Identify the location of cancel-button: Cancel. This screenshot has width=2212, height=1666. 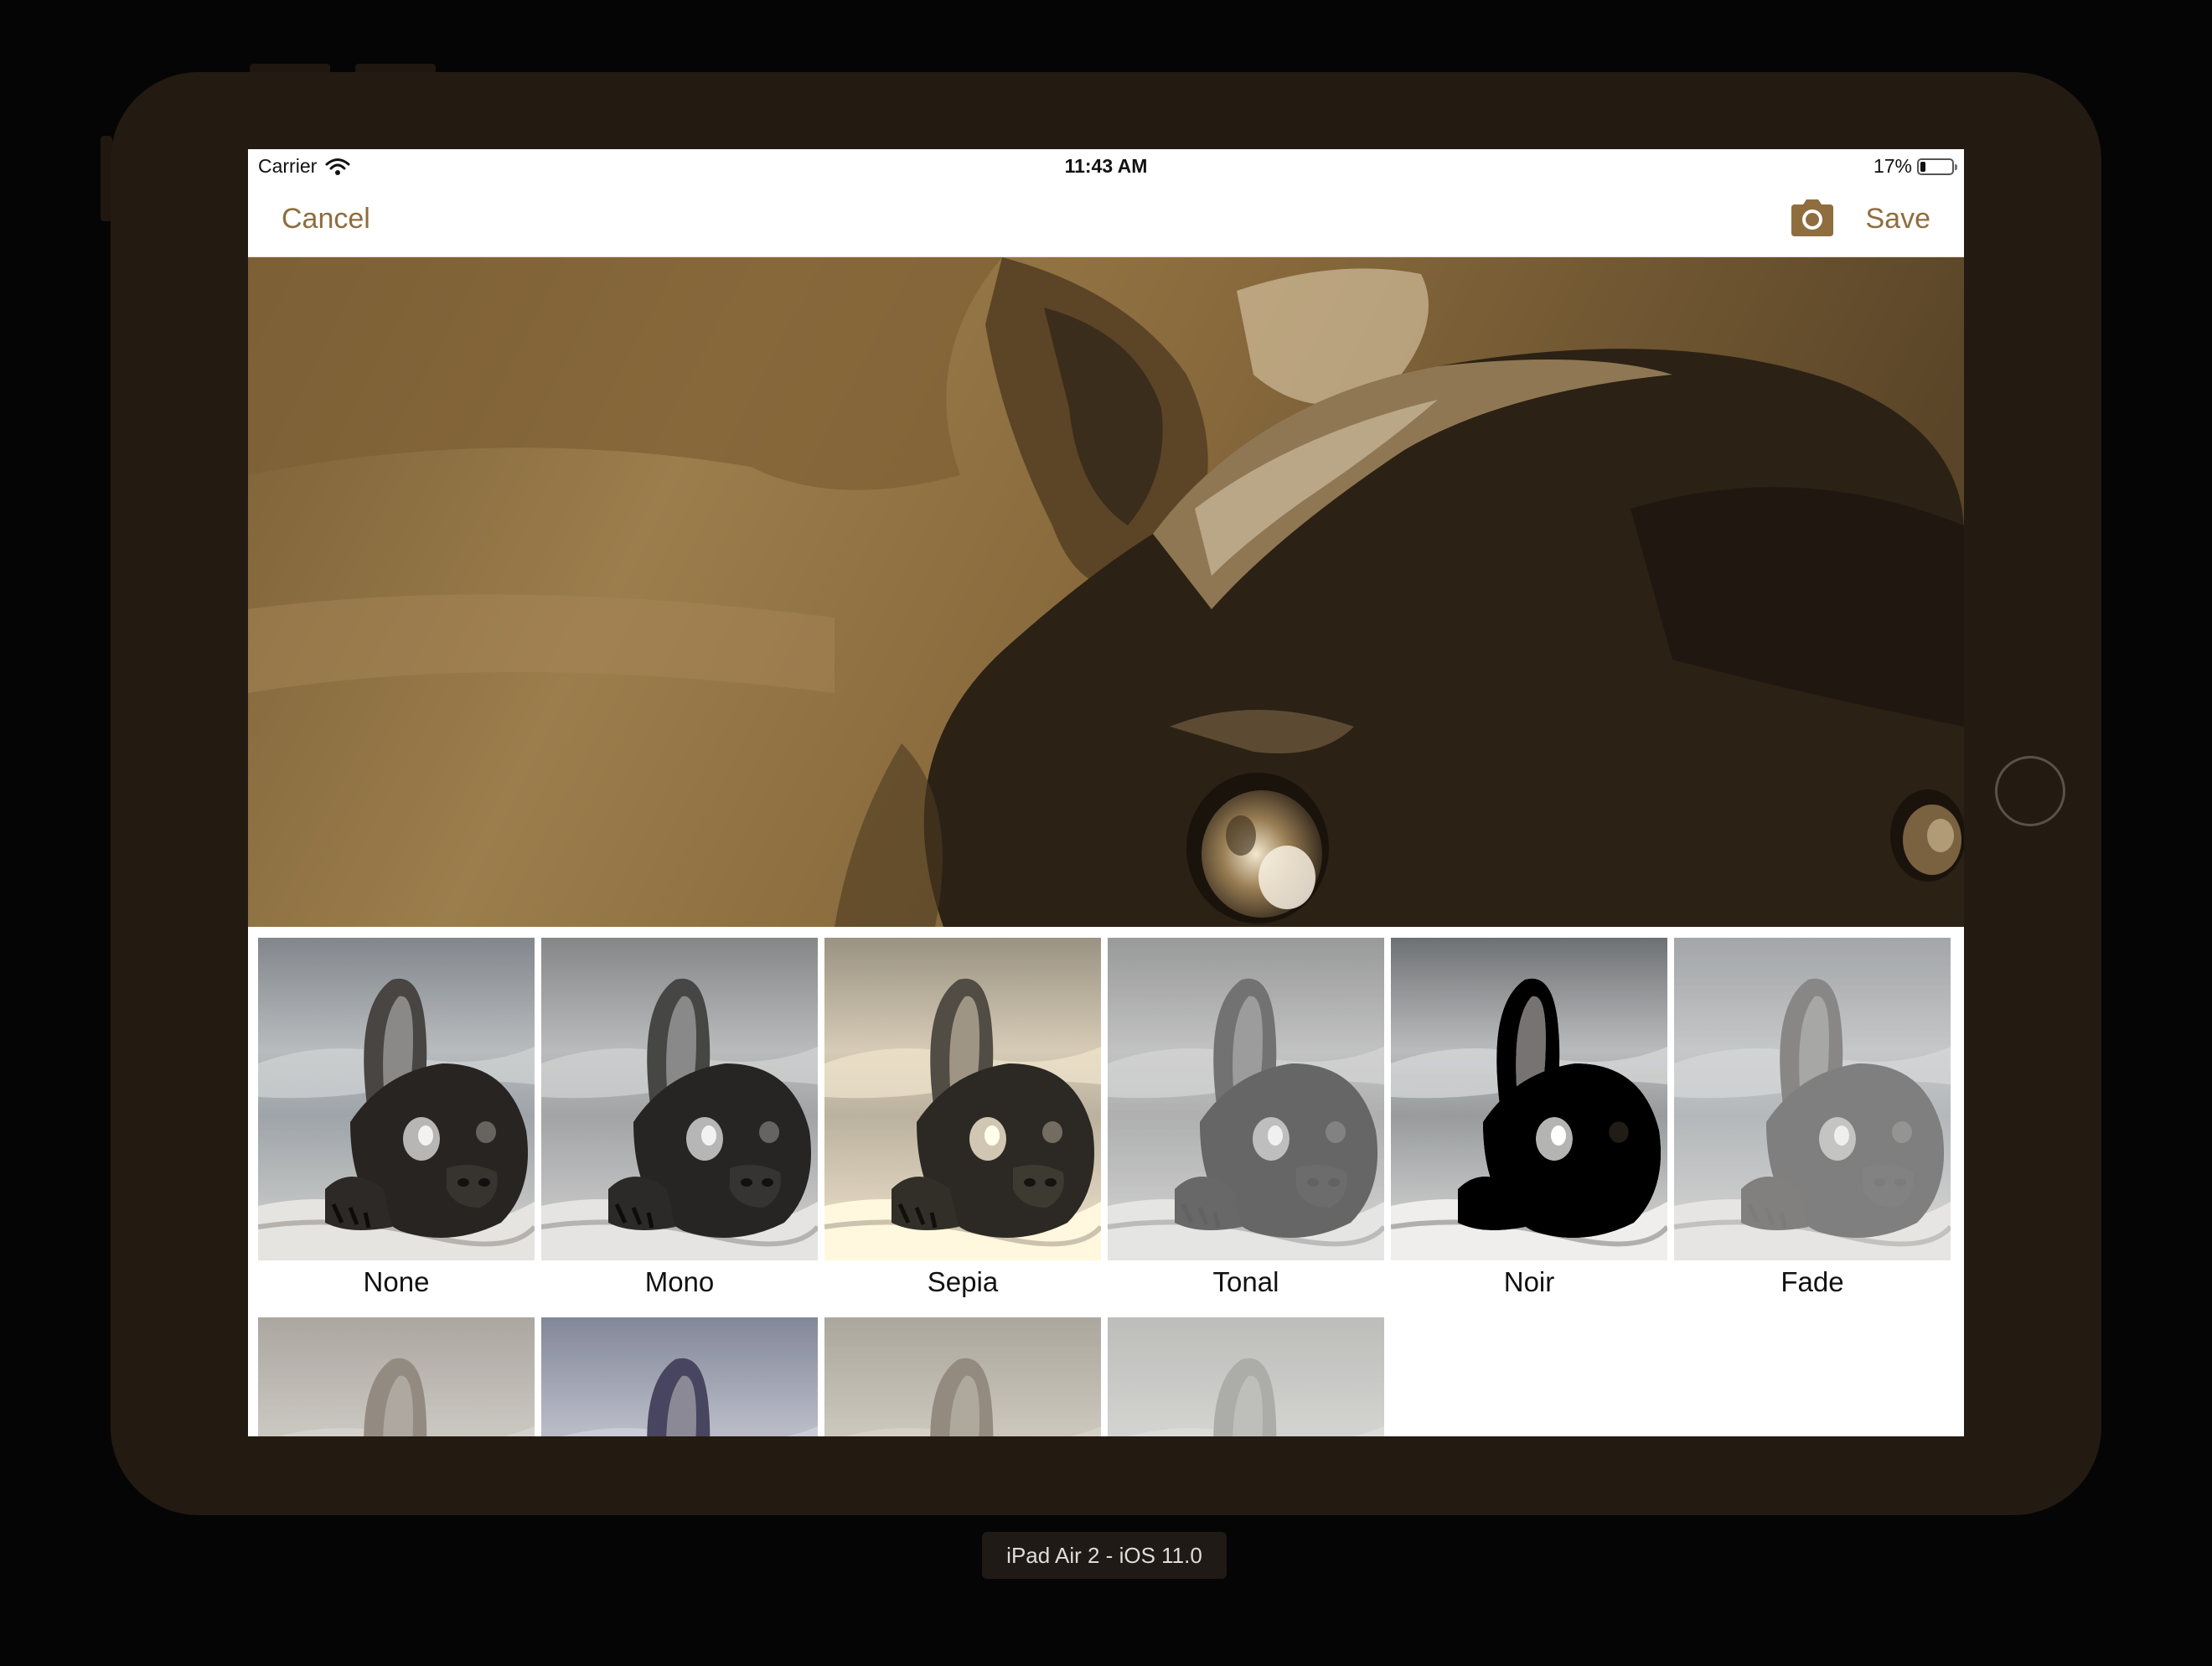
(326, 219).